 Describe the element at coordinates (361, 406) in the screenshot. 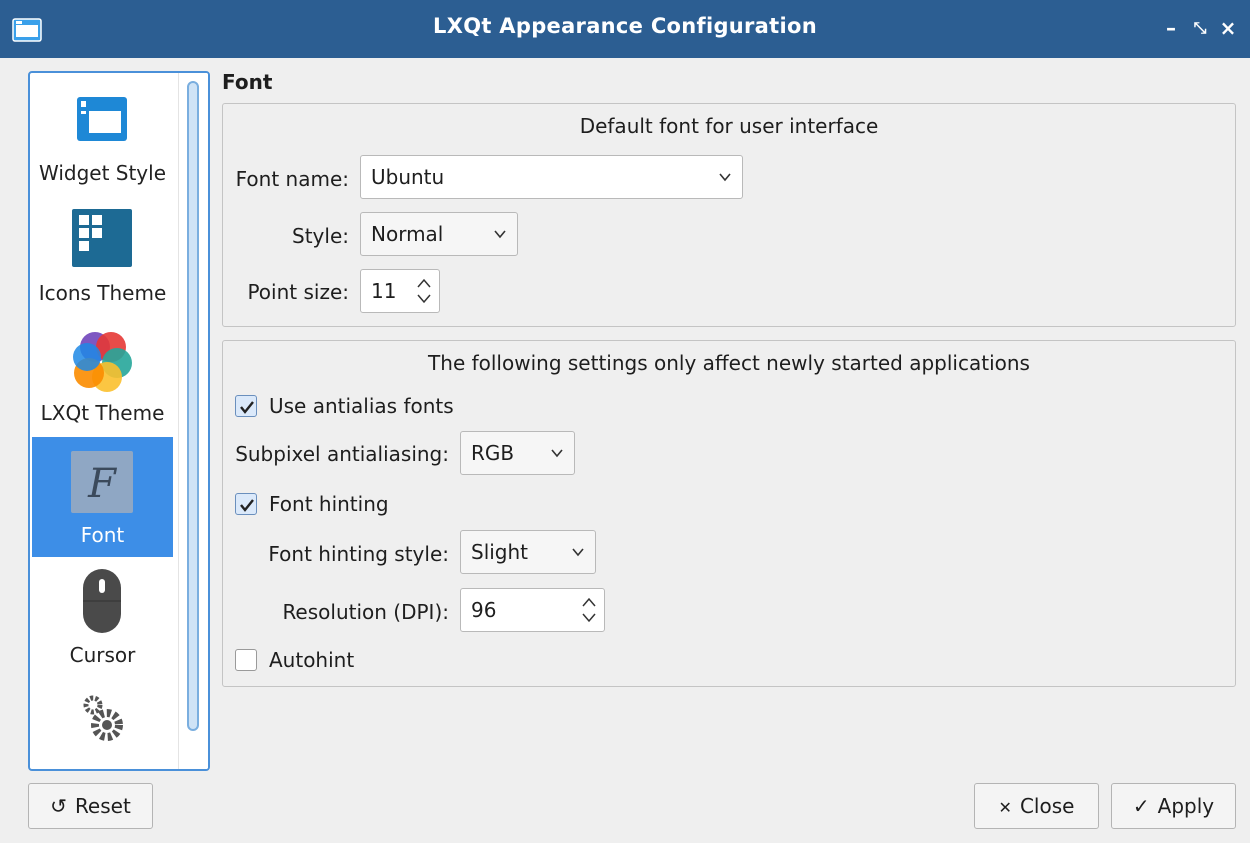

I see `antialias-label: Use antialias fonts` at that location.